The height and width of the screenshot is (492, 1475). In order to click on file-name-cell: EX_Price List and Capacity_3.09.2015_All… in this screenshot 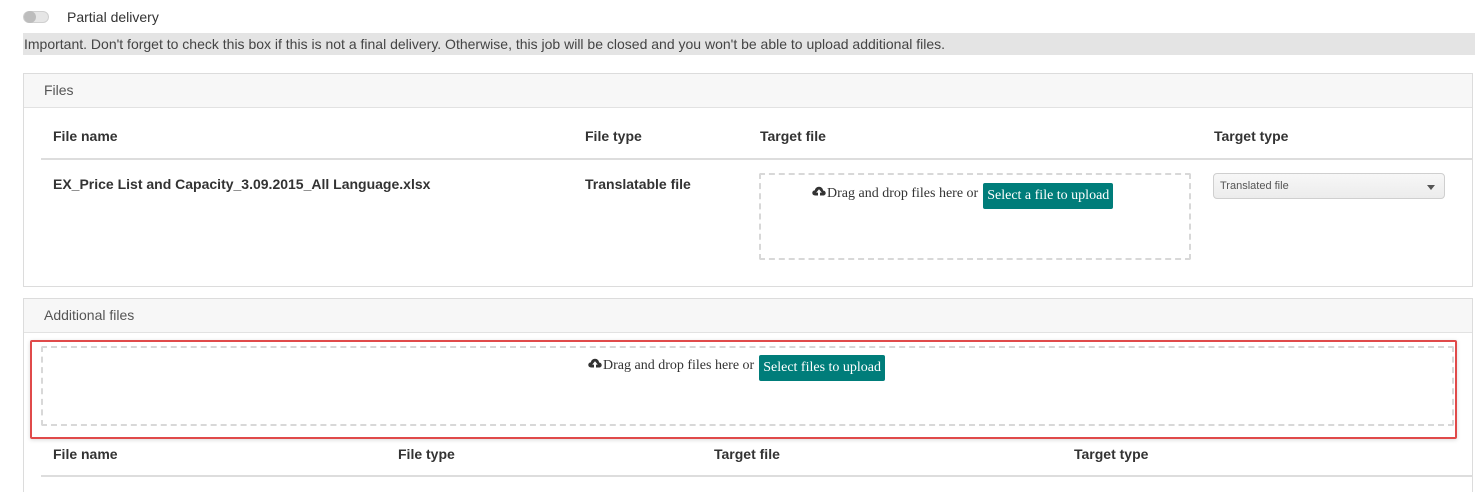, I will do `click(242, 184)`.